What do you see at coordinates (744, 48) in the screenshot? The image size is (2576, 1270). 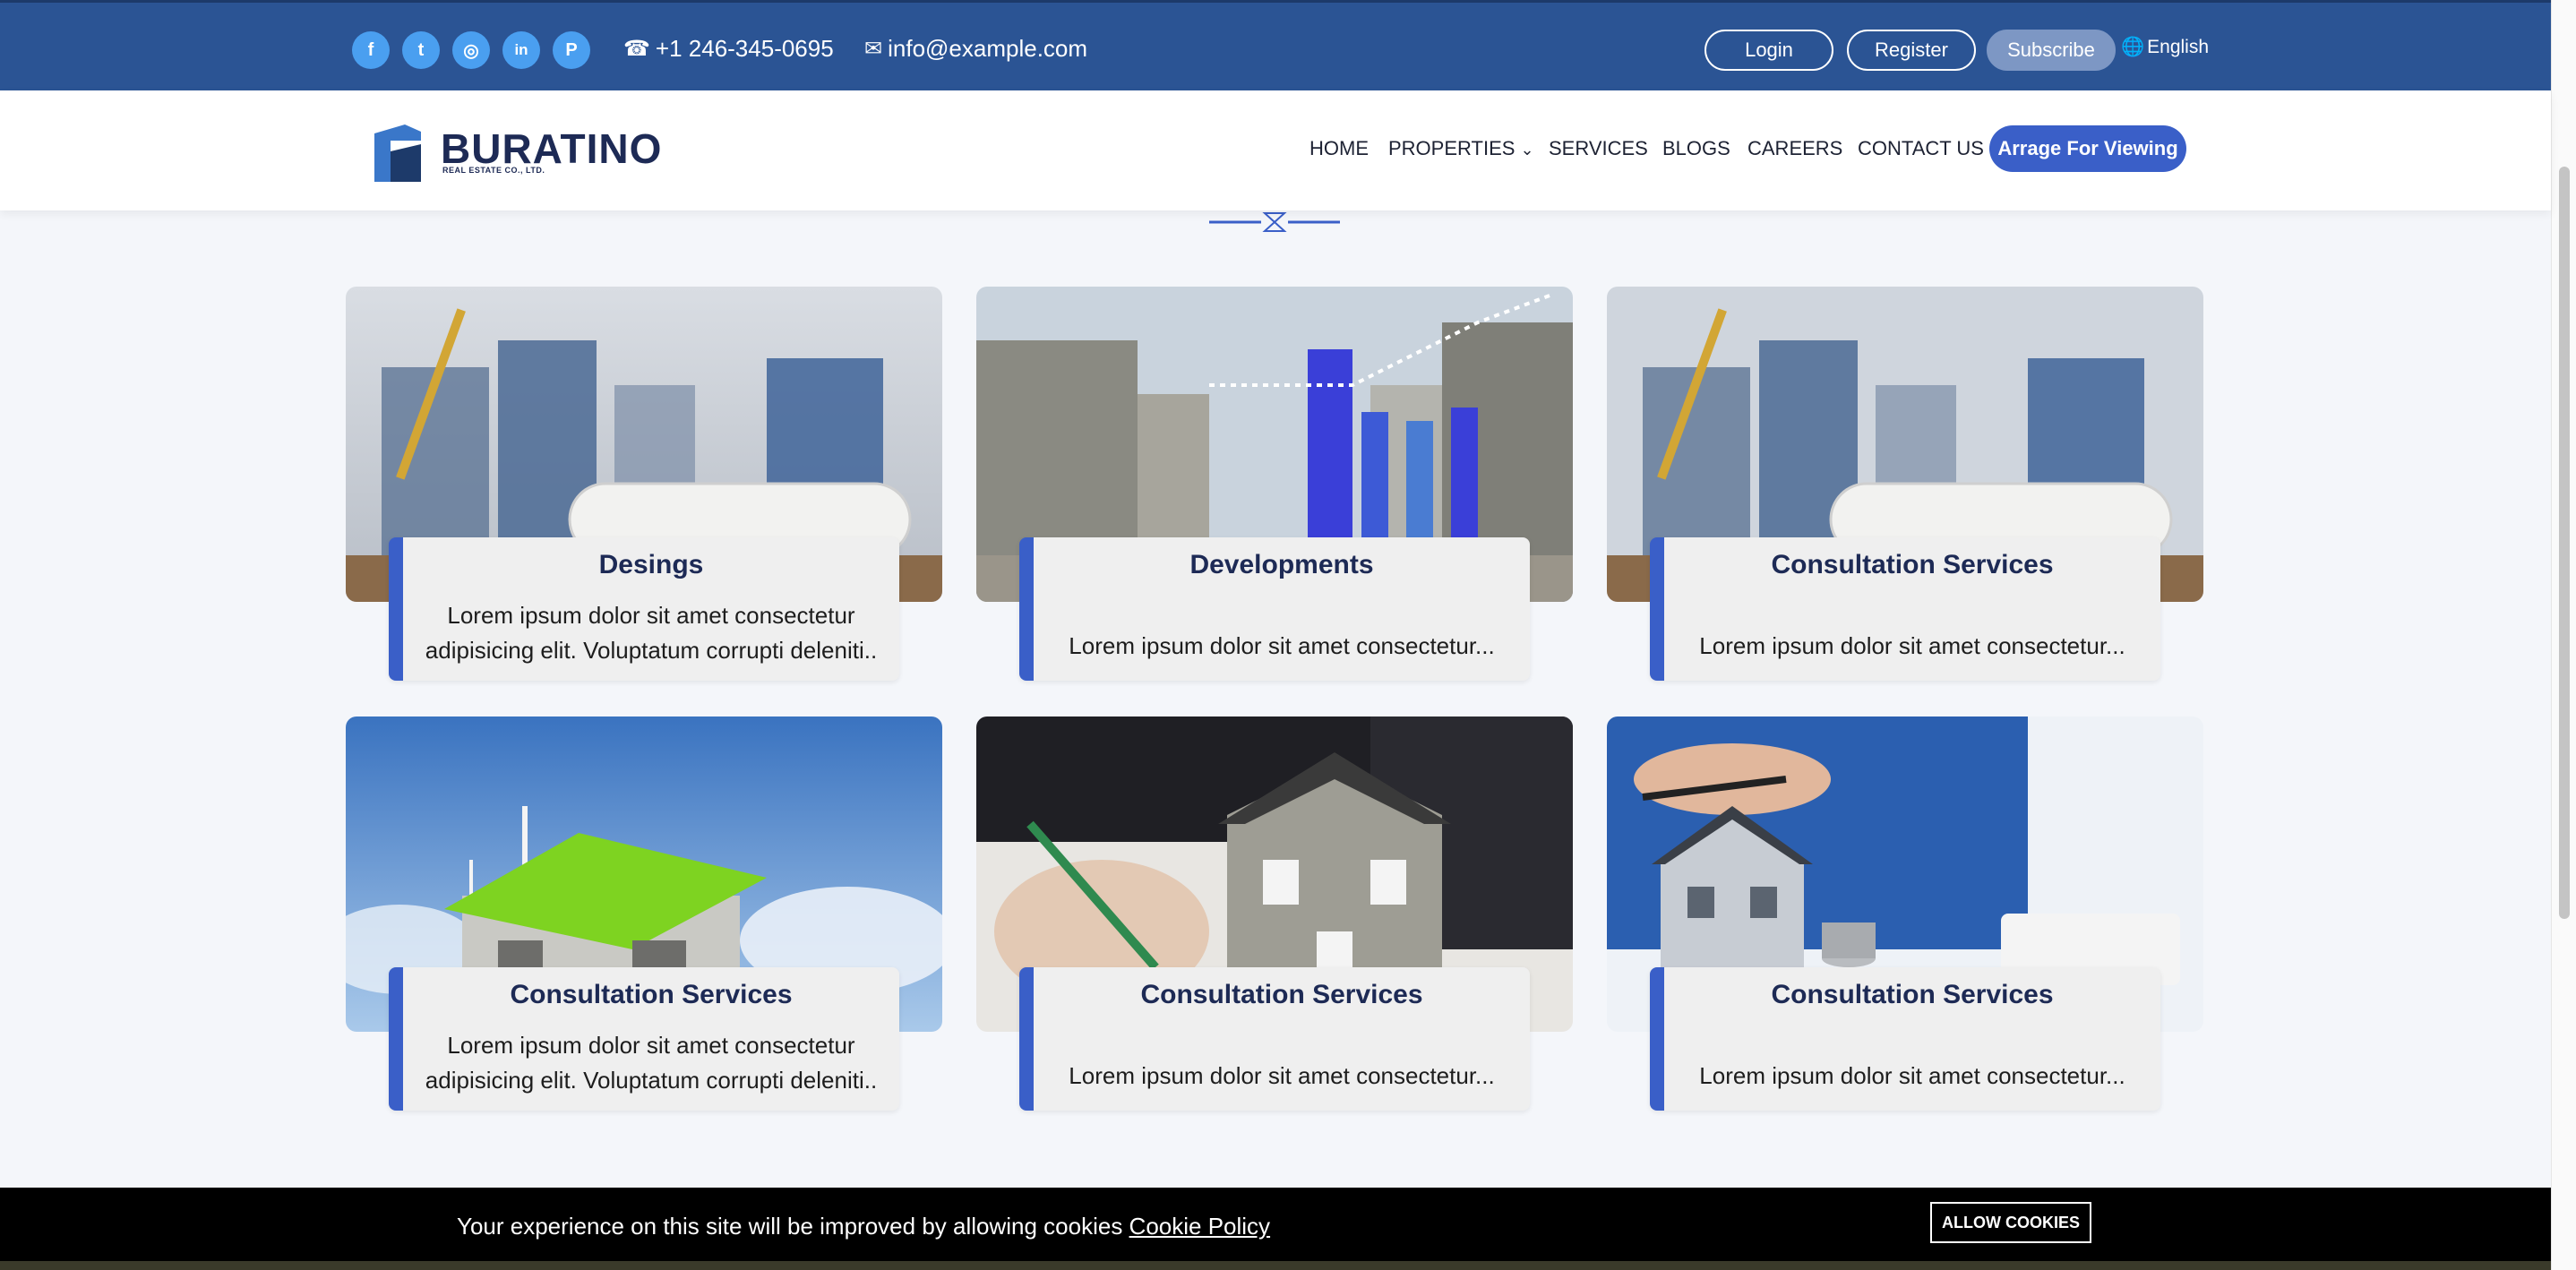 I see `phone-number: +1 246-345-0695` at bounding box center [744, 48].